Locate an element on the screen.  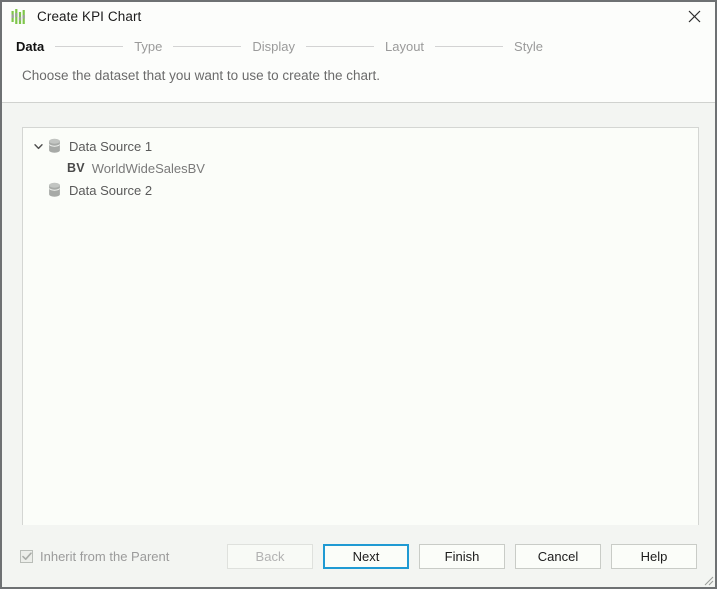
wizard-step-nav: Data Type Display Layout Style is located at coordinates (358, 46).